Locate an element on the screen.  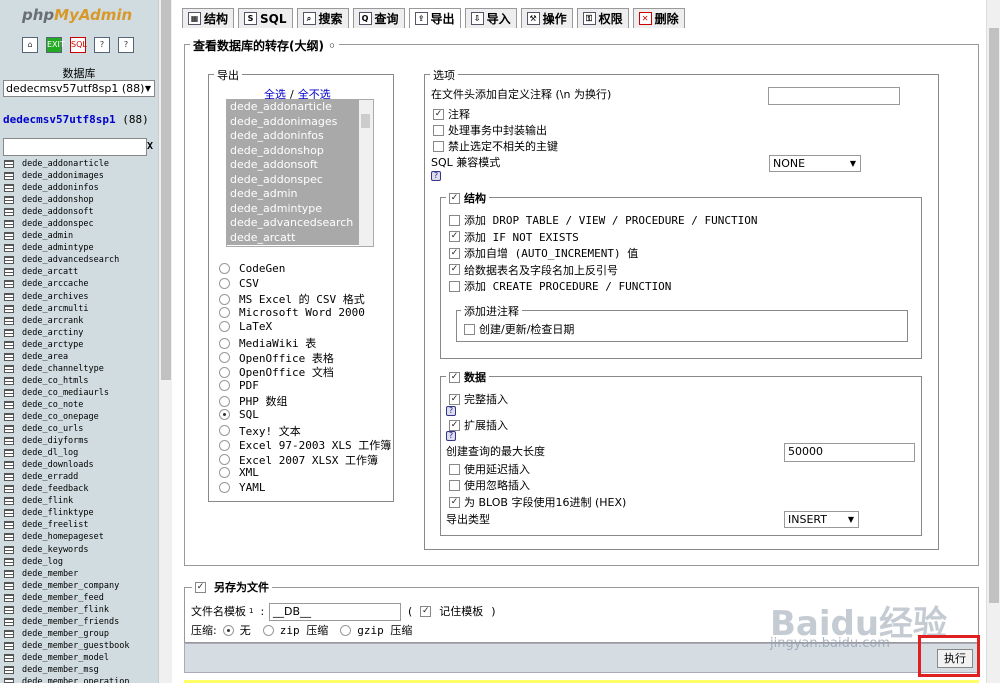
sidebar-table-name: dede_feedback is located at coordinates (55, 489).